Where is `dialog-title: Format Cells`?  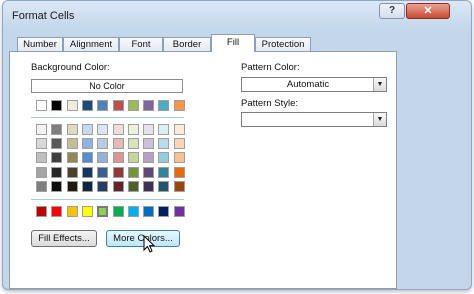 dialog-title: Format Cells is located at coordinates (43, 16).